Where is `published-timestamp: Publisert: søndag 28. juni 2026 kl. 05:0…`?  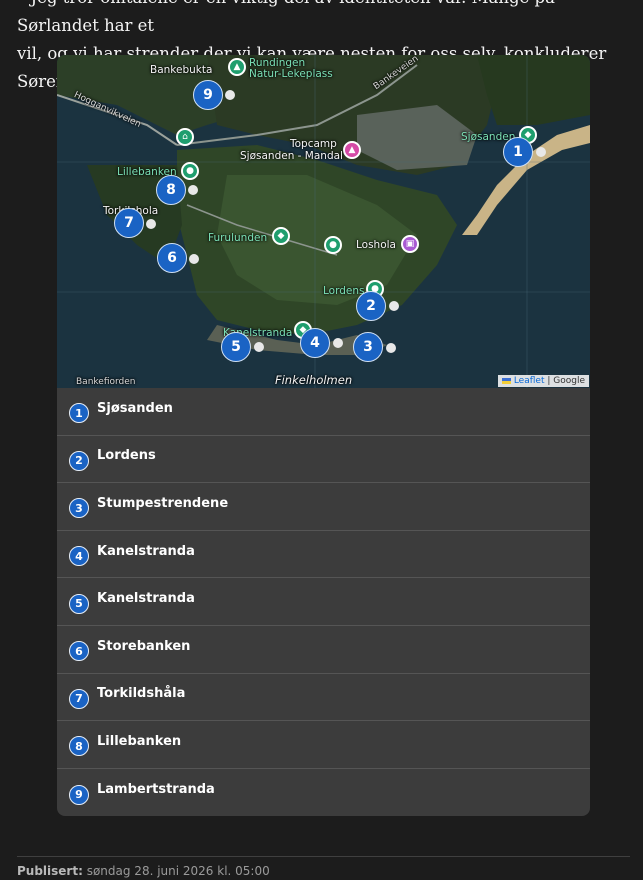 published-timestamp: Publisert: søndag 28. juni 2026 kl. 05:0… is located at coordinates (143, 871).